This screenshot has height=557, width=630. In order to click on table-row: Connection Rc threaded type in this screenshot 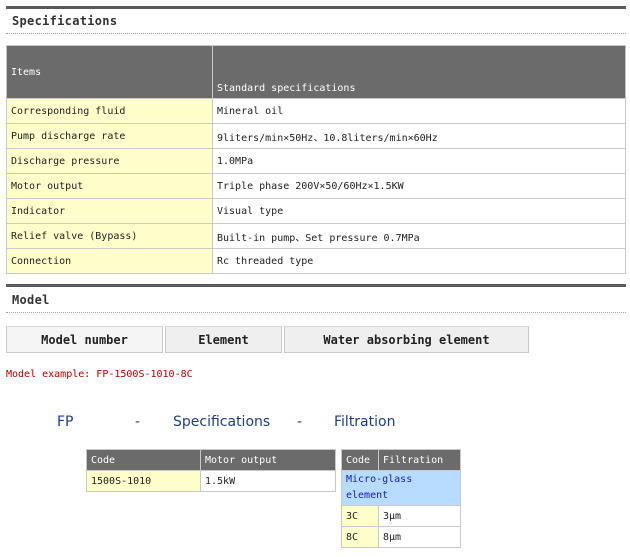, I will do `click(316, 261)`.